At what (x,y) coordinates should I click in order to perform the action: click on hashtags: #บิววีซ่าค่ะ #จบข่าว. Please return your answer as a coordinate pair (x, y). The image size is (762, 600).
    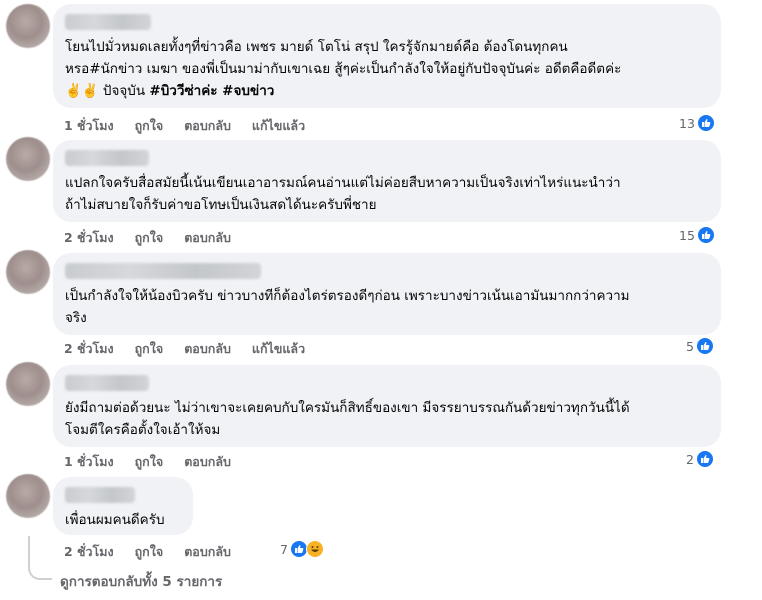
    Looking at the image, I should click on (211, 91).